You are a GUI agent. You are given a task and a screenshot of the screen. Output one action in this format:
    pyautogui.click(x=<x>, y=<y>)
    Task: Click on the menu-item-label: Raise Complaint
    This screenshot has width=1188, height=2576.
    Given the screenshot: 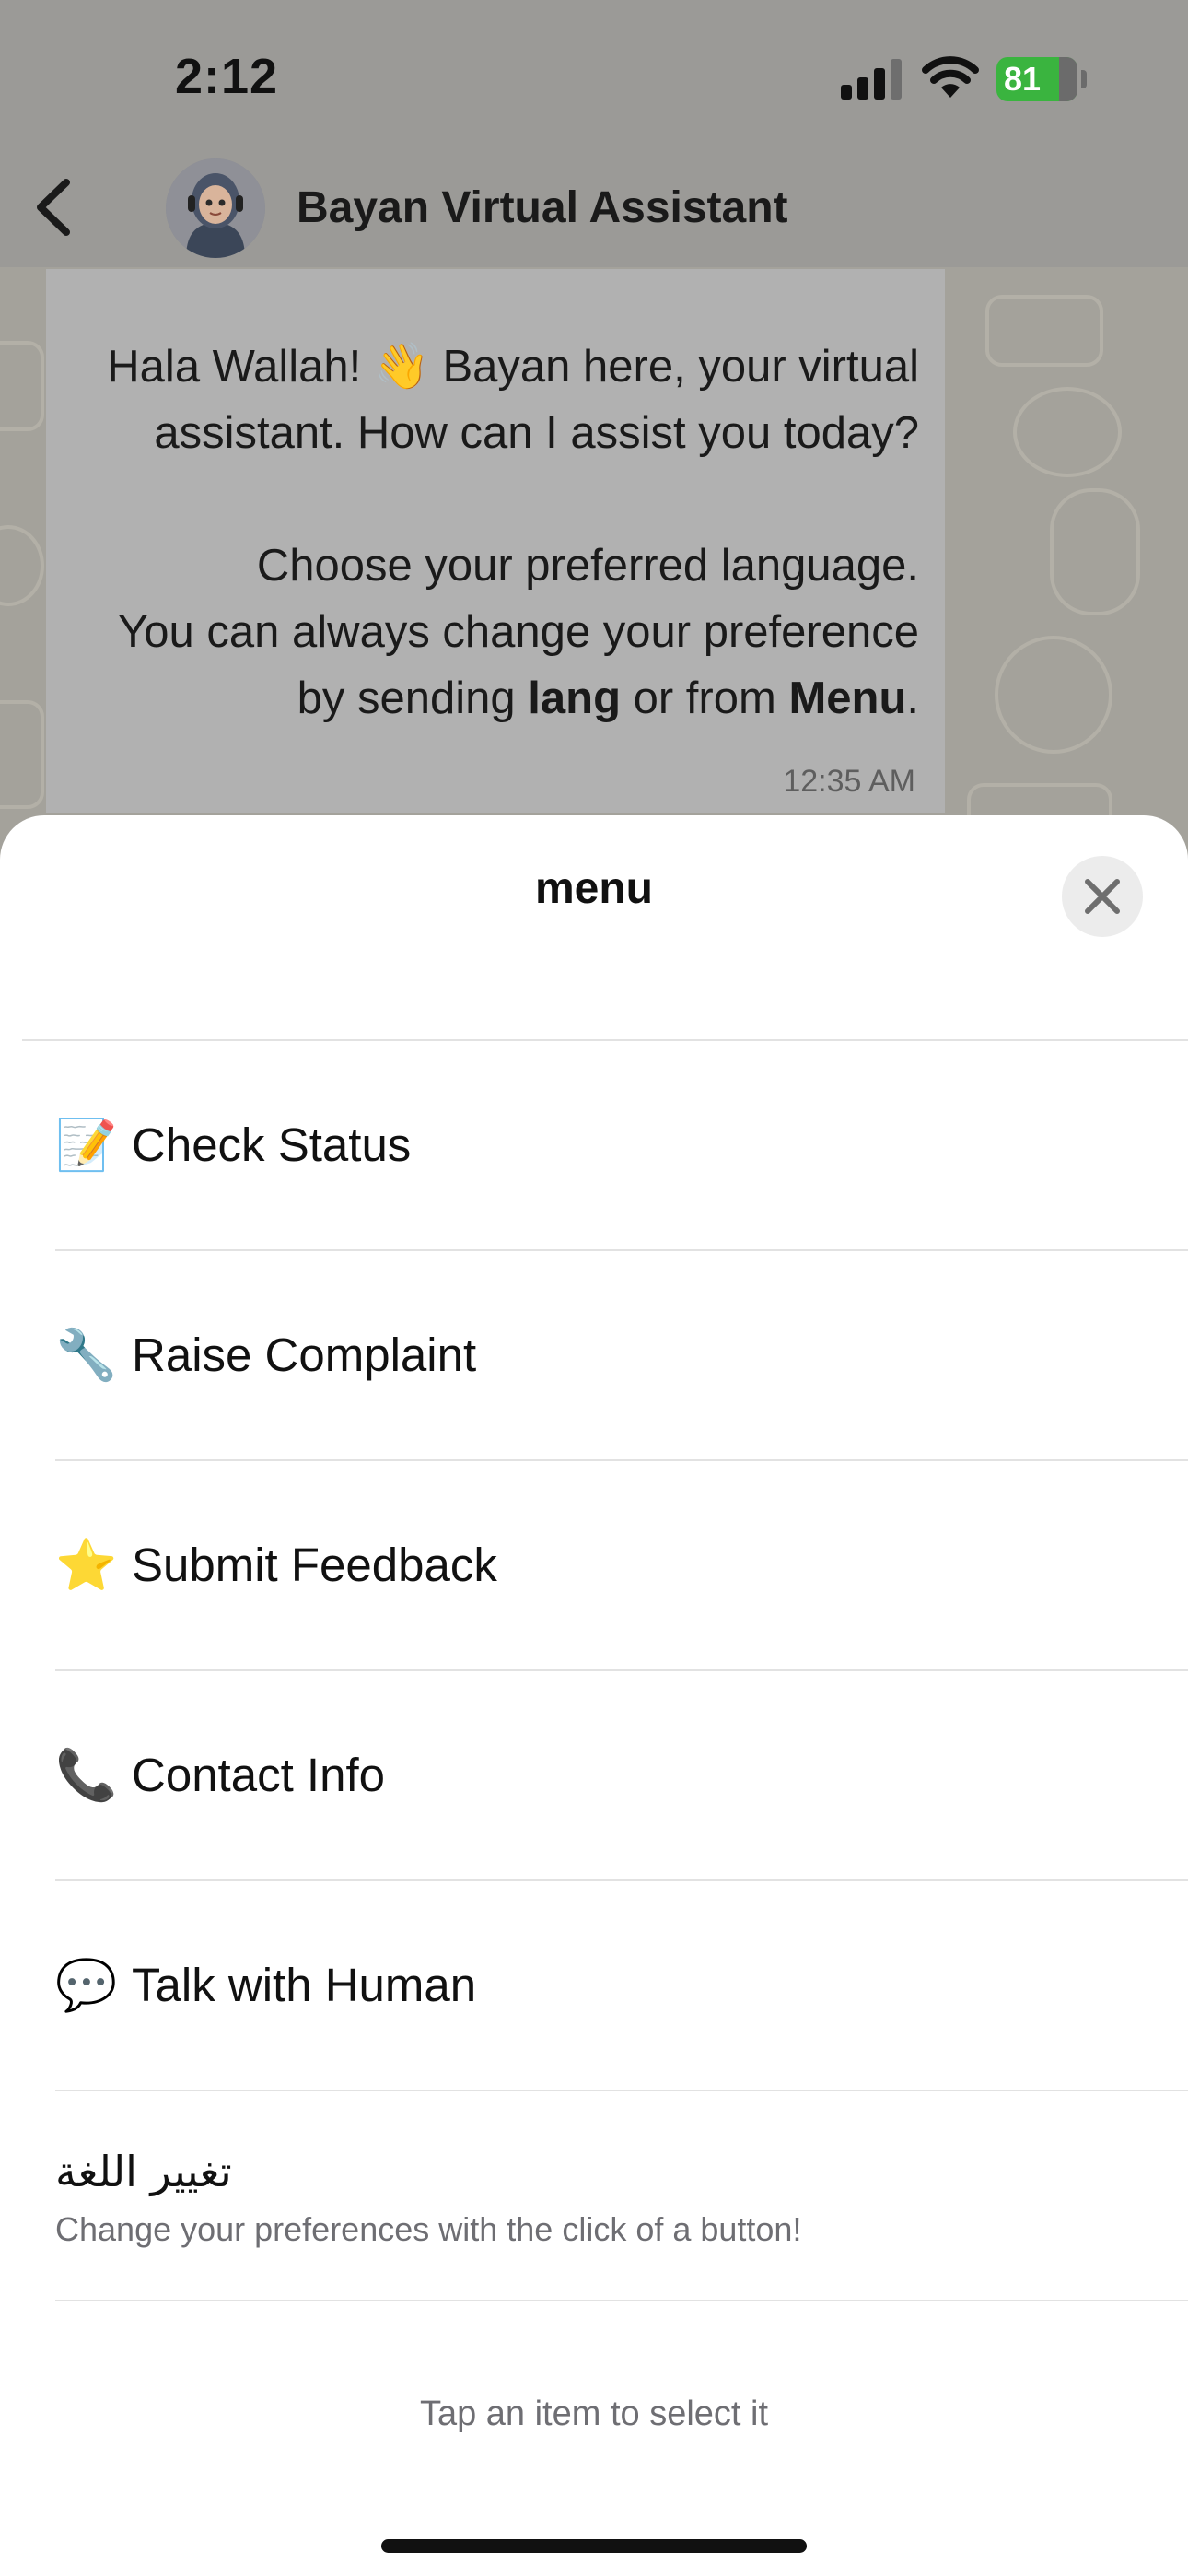 What is the action you would take?
    pyautogui.click(x=304, y=1355)
    